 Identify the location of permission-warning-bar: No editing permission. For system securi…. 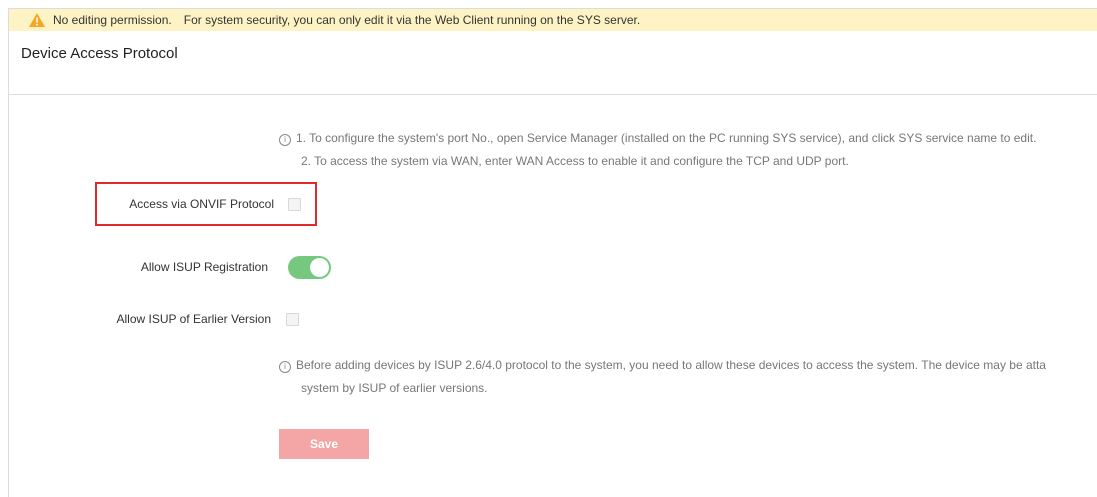
(553, 20).